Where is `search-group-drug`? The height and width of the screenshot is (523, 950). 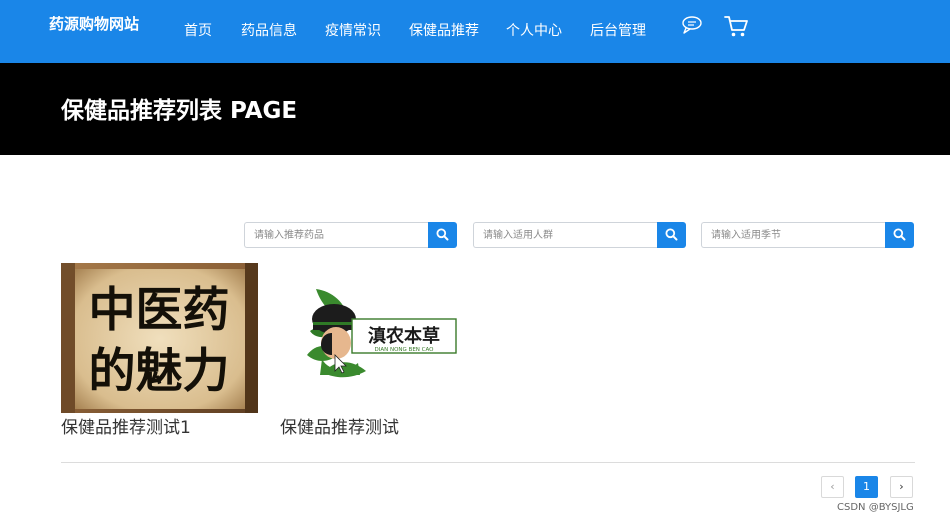 search-group-drug is located at coordinates (350, 235).